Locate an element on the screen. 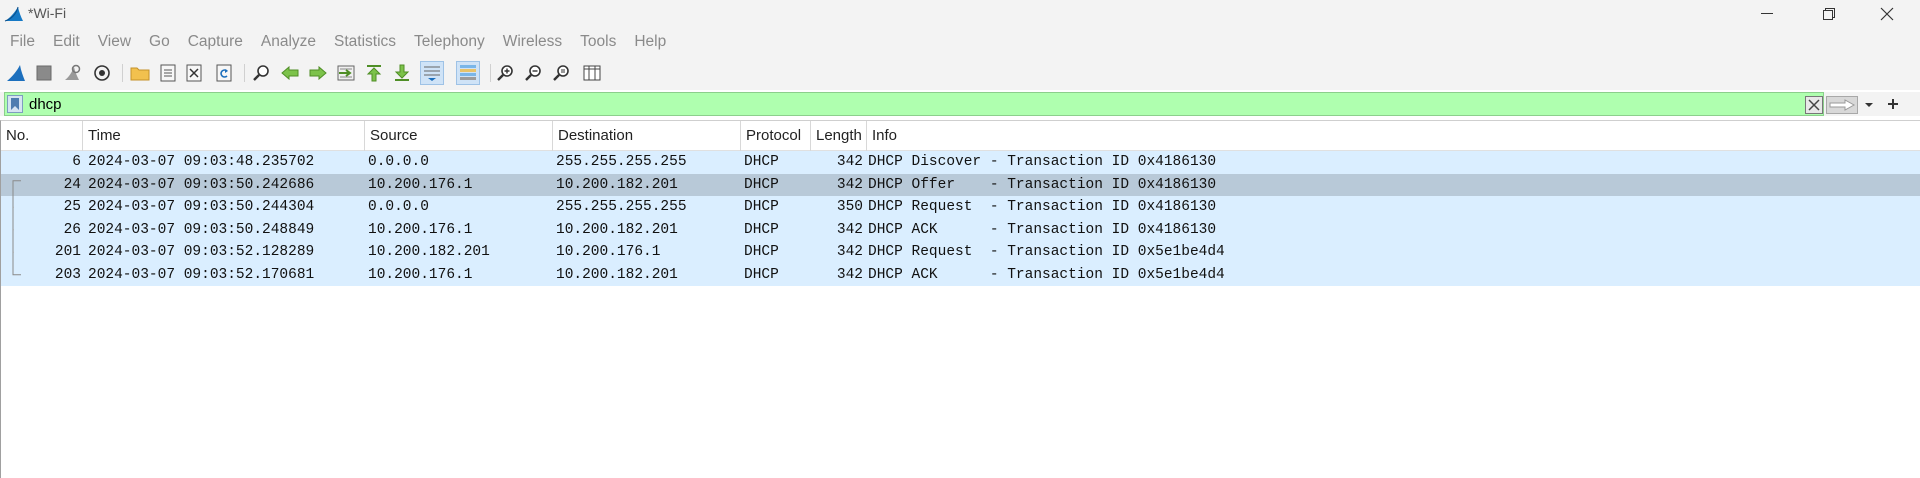 The height and width of the screenshot is (478, 1920). save-file-button is located at coordinates (168, 73).